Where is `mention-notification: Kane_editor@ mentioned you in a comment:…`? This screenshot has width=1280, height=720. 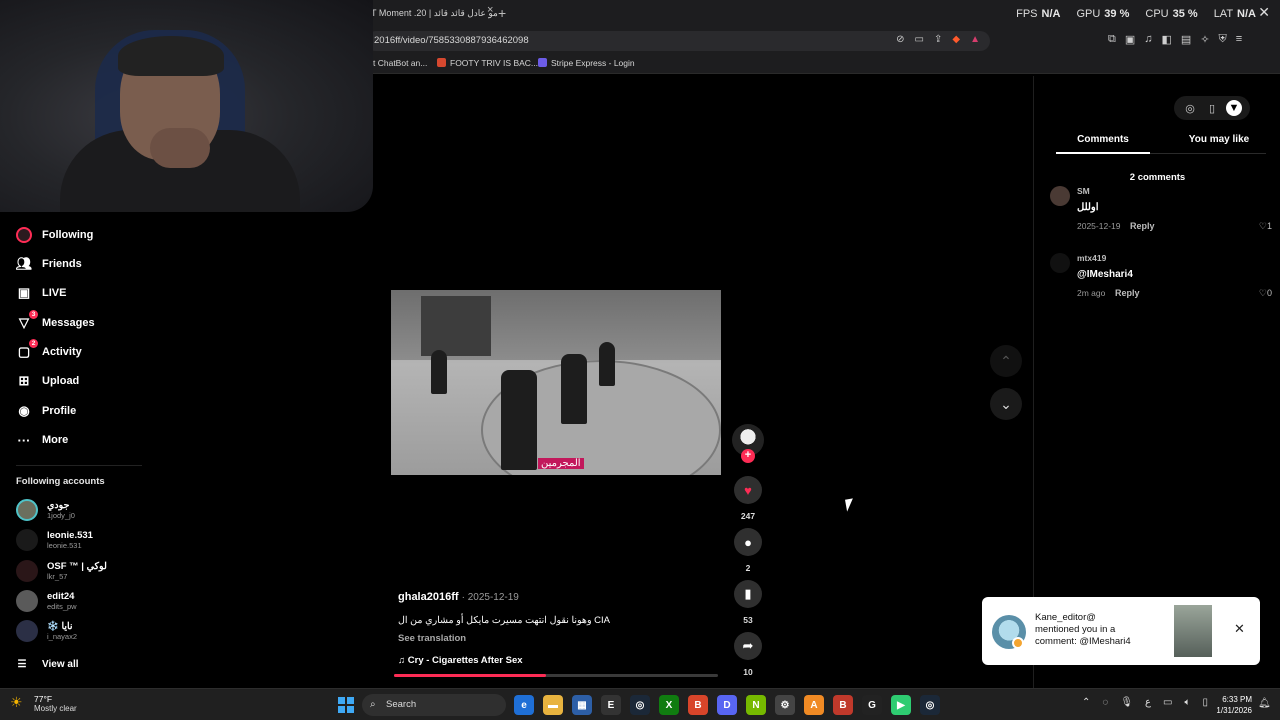
mention-notification: Kane_editor@ mentioned you in a comment:… is located at coordinates (1121, 631).